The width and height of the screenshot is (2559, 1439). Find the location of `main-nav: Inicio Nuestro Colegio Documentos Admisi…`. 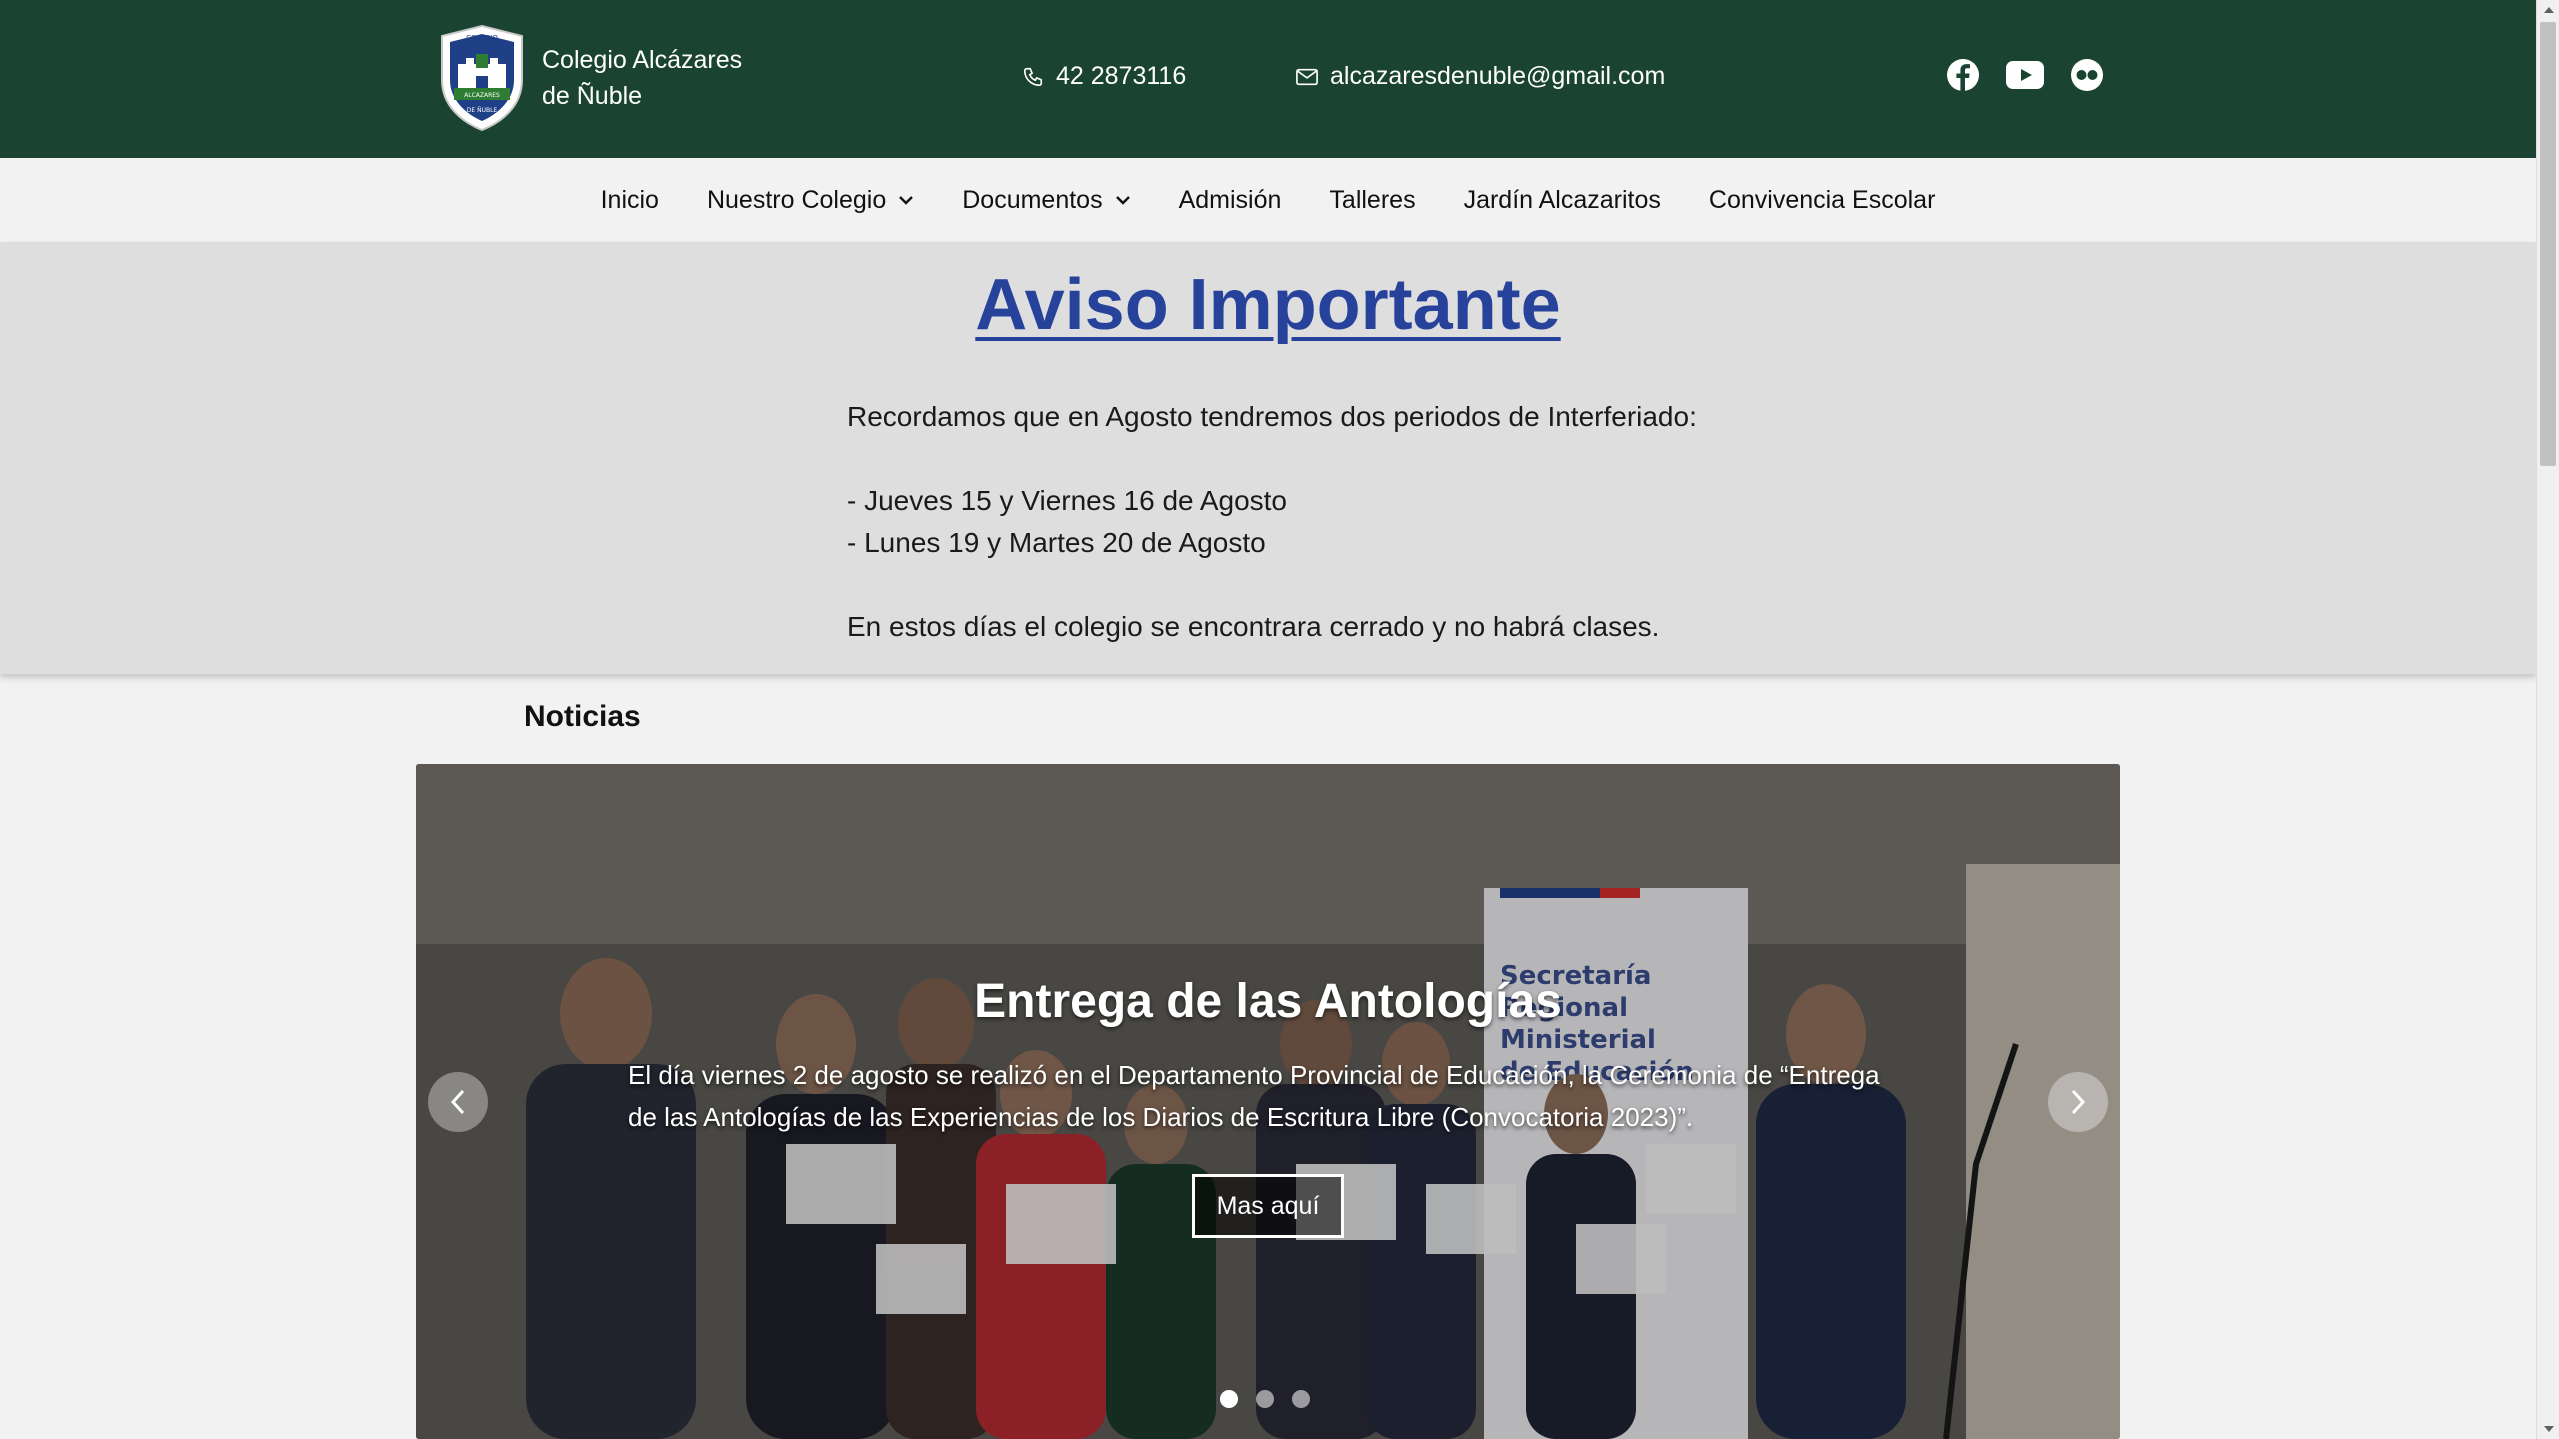

main-nav: Inicio Nuestro Colegio Documentos Admisi… is located at coordinates (1268, 200).